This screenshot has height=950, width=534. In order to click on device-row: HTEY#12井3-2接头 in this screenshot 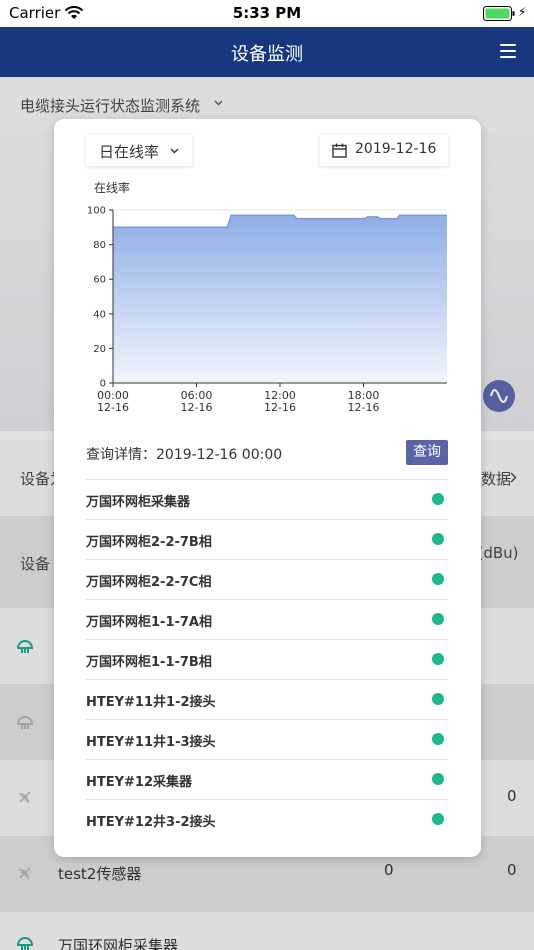, I will do `click(267, 819)`.